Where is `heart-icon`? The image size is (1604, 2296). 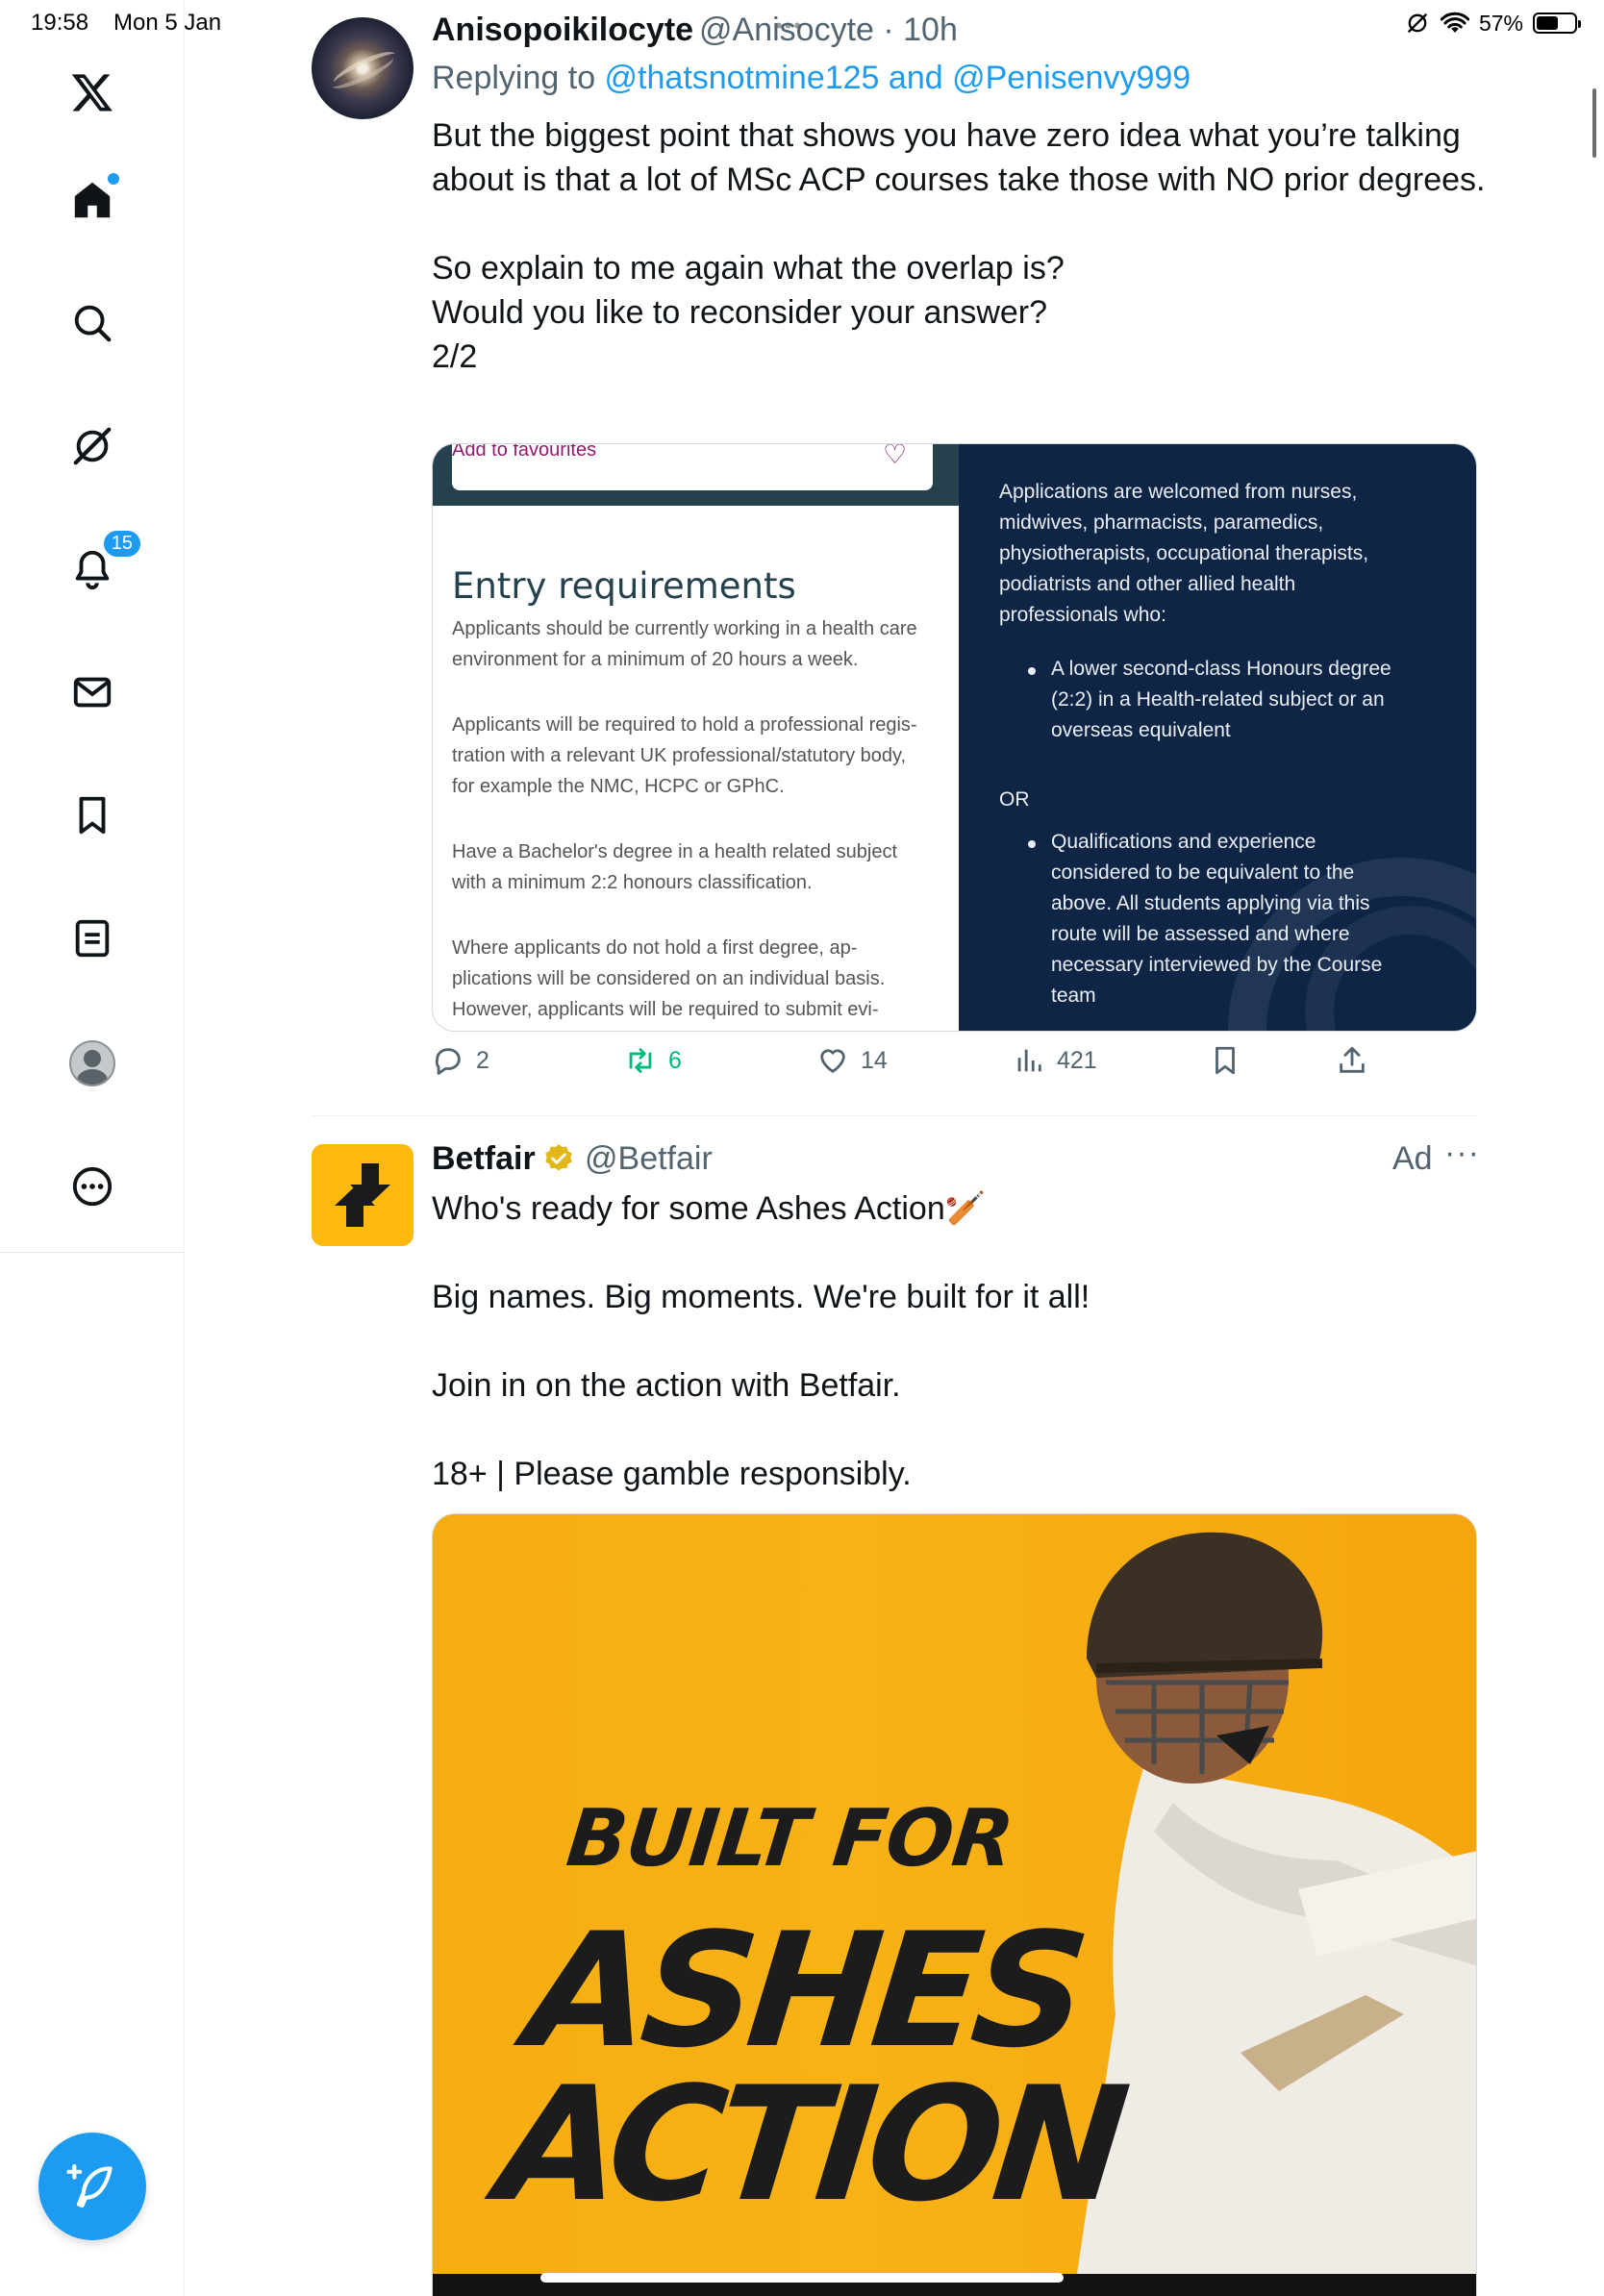 heart-icon is located at coordinates (832, 1061).